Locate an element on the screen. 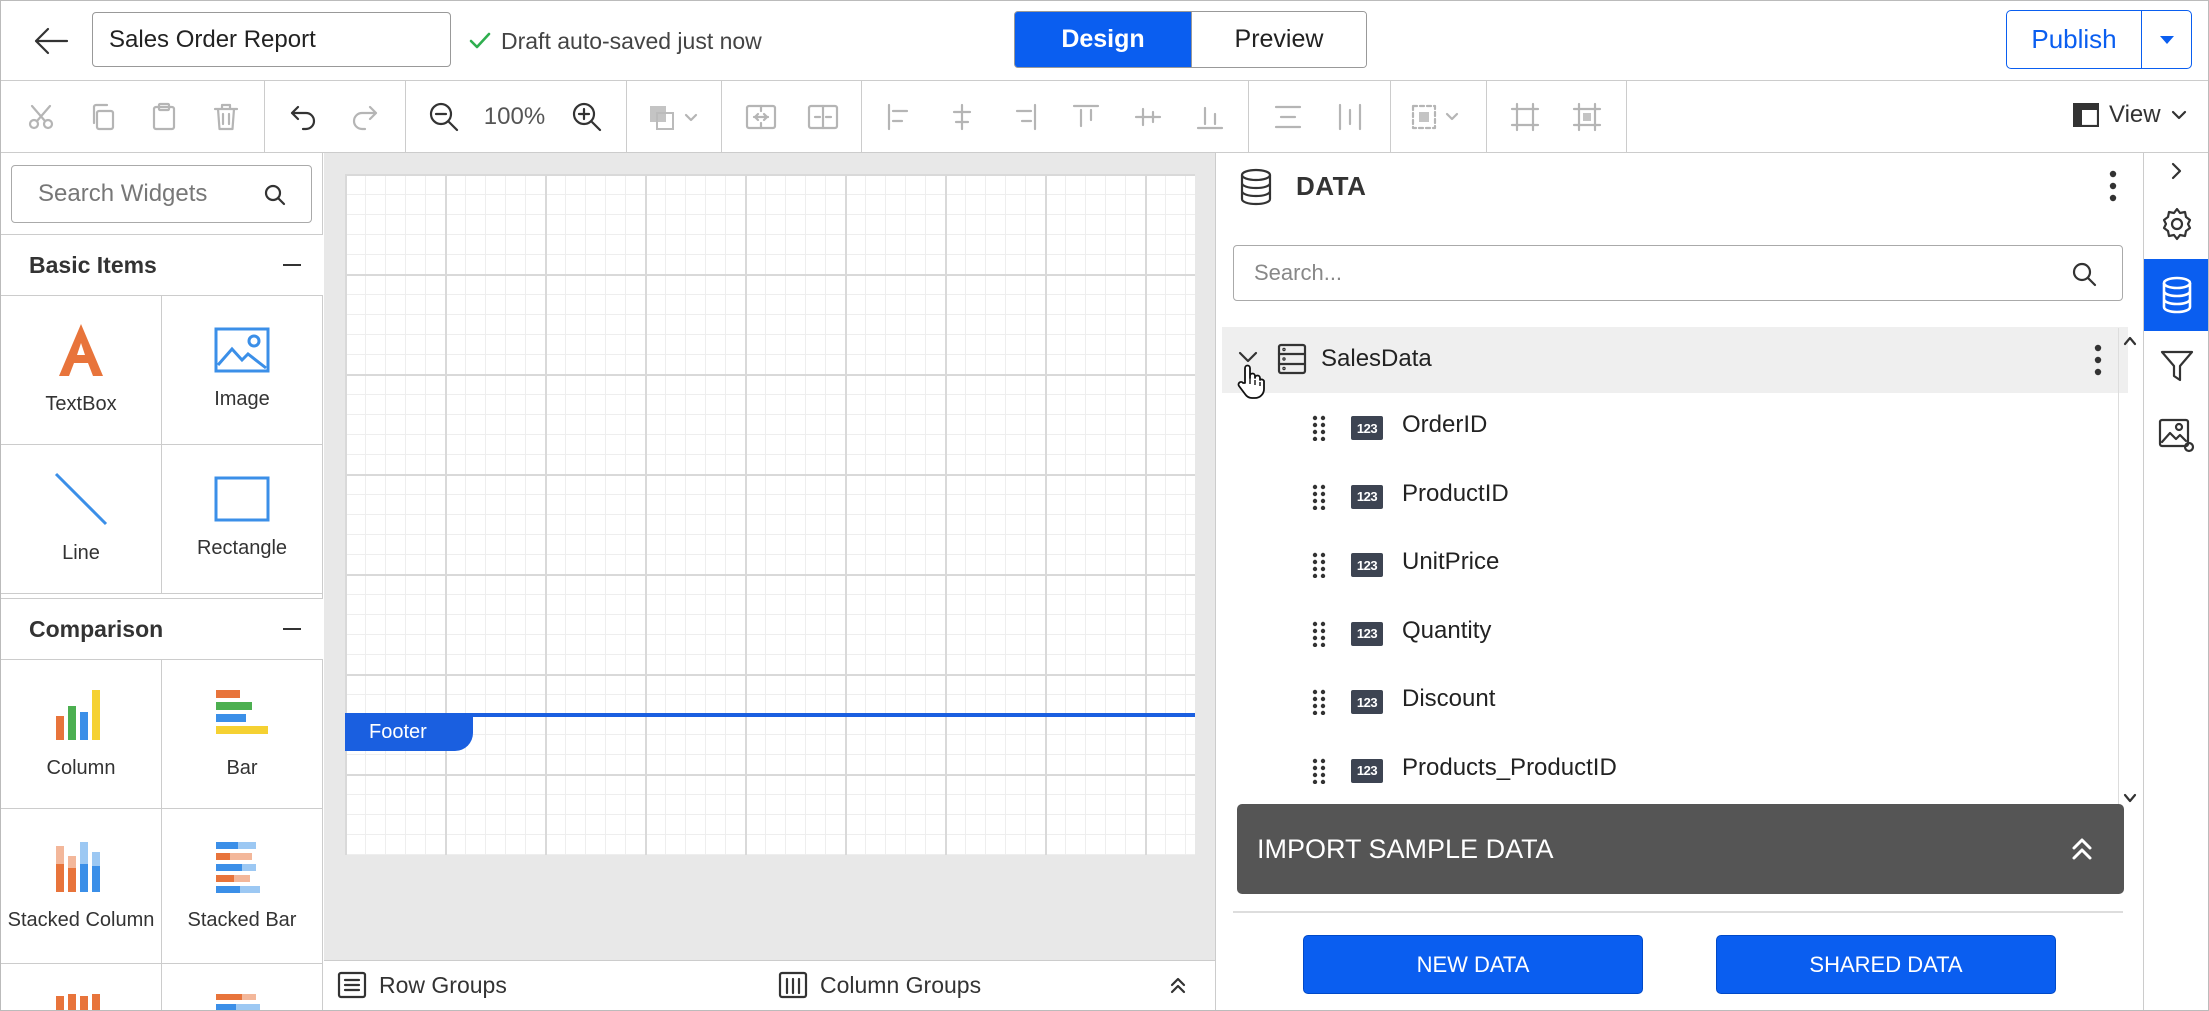 The height and width of the screenshot is (1011, 2209). field-item: 123 OrderID is located at coordinates (1666, 427).